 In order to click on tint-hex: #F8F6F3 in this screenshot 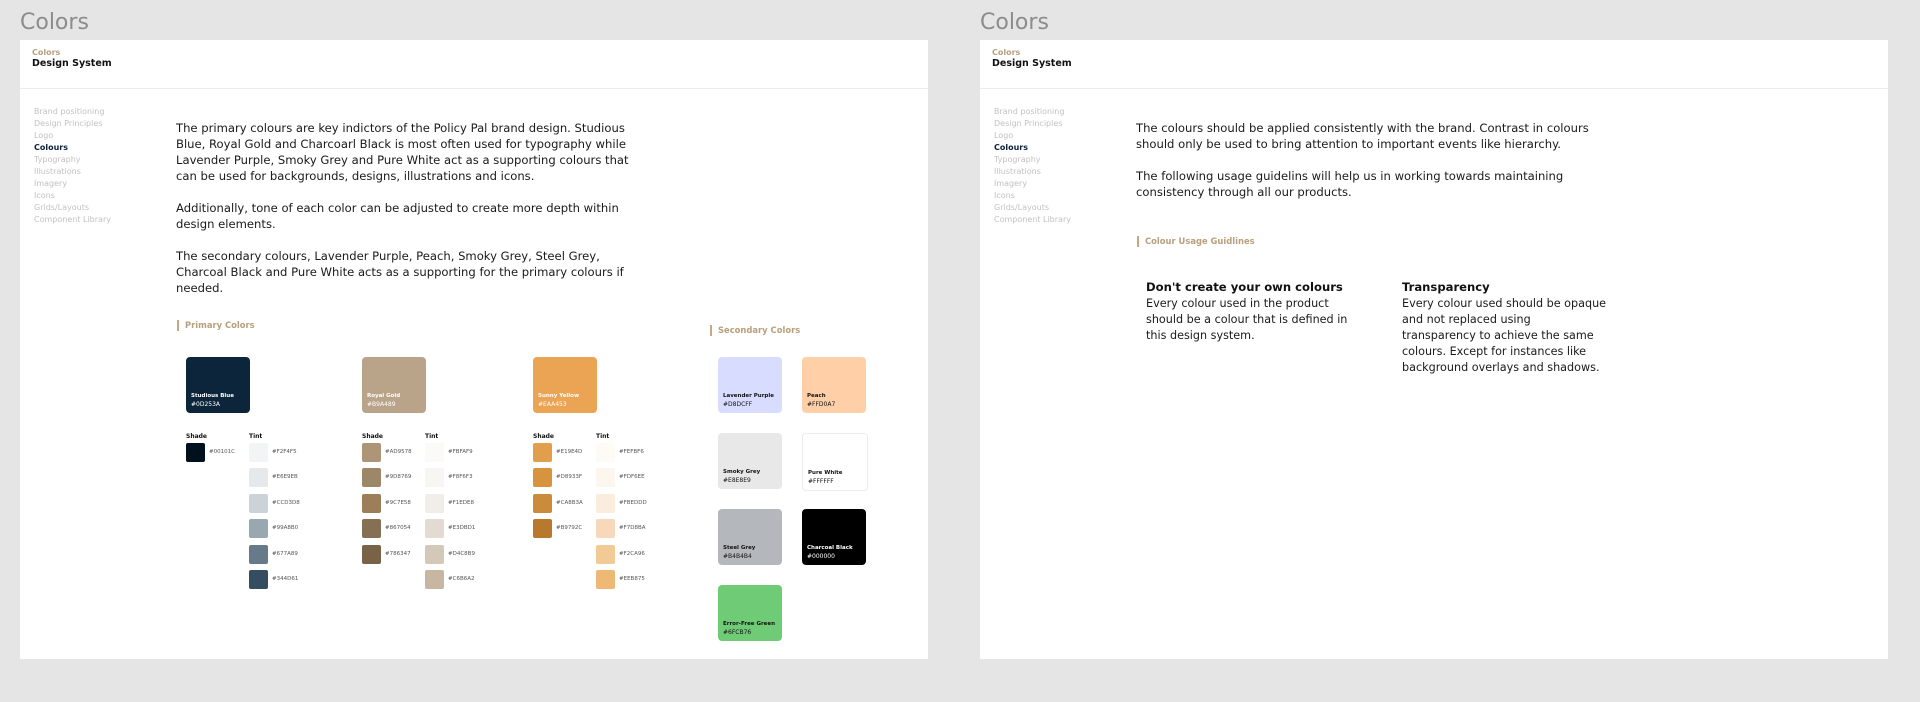, I will do `click(460, 477)`.